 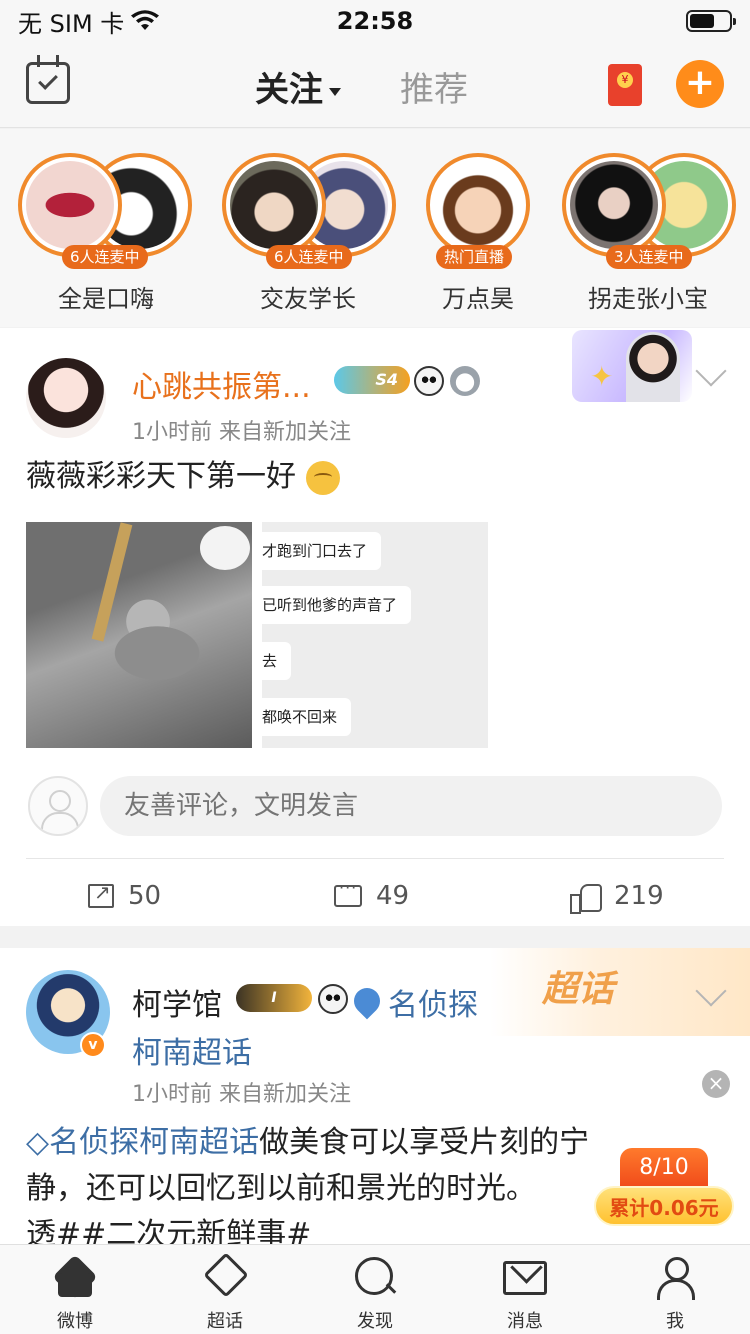 What do you see at coordinates (124, 896) in the screenshot?
I see `repost-button: 50` at bounding box center [124, 896].